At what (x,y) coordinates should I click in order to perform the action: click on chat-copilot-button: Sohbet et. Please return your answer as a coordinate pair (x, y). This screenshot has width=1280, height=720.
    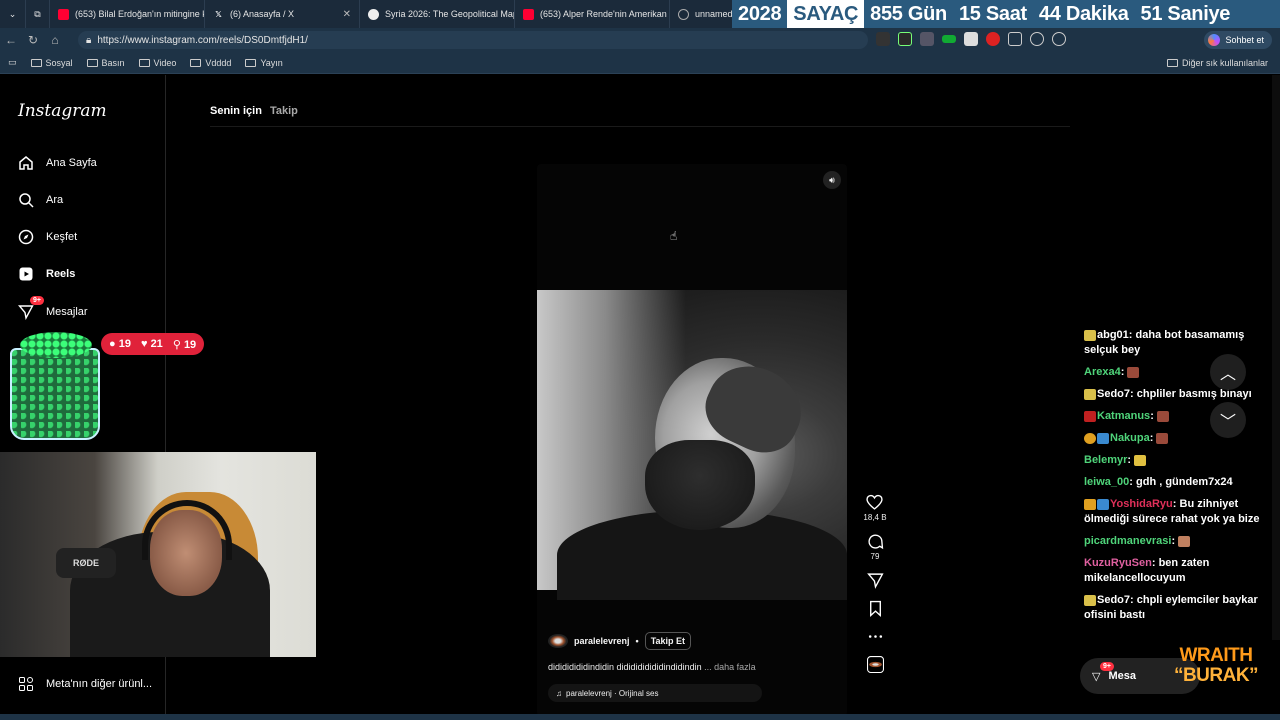
    Looking at the image, I should click on (1238, 40).